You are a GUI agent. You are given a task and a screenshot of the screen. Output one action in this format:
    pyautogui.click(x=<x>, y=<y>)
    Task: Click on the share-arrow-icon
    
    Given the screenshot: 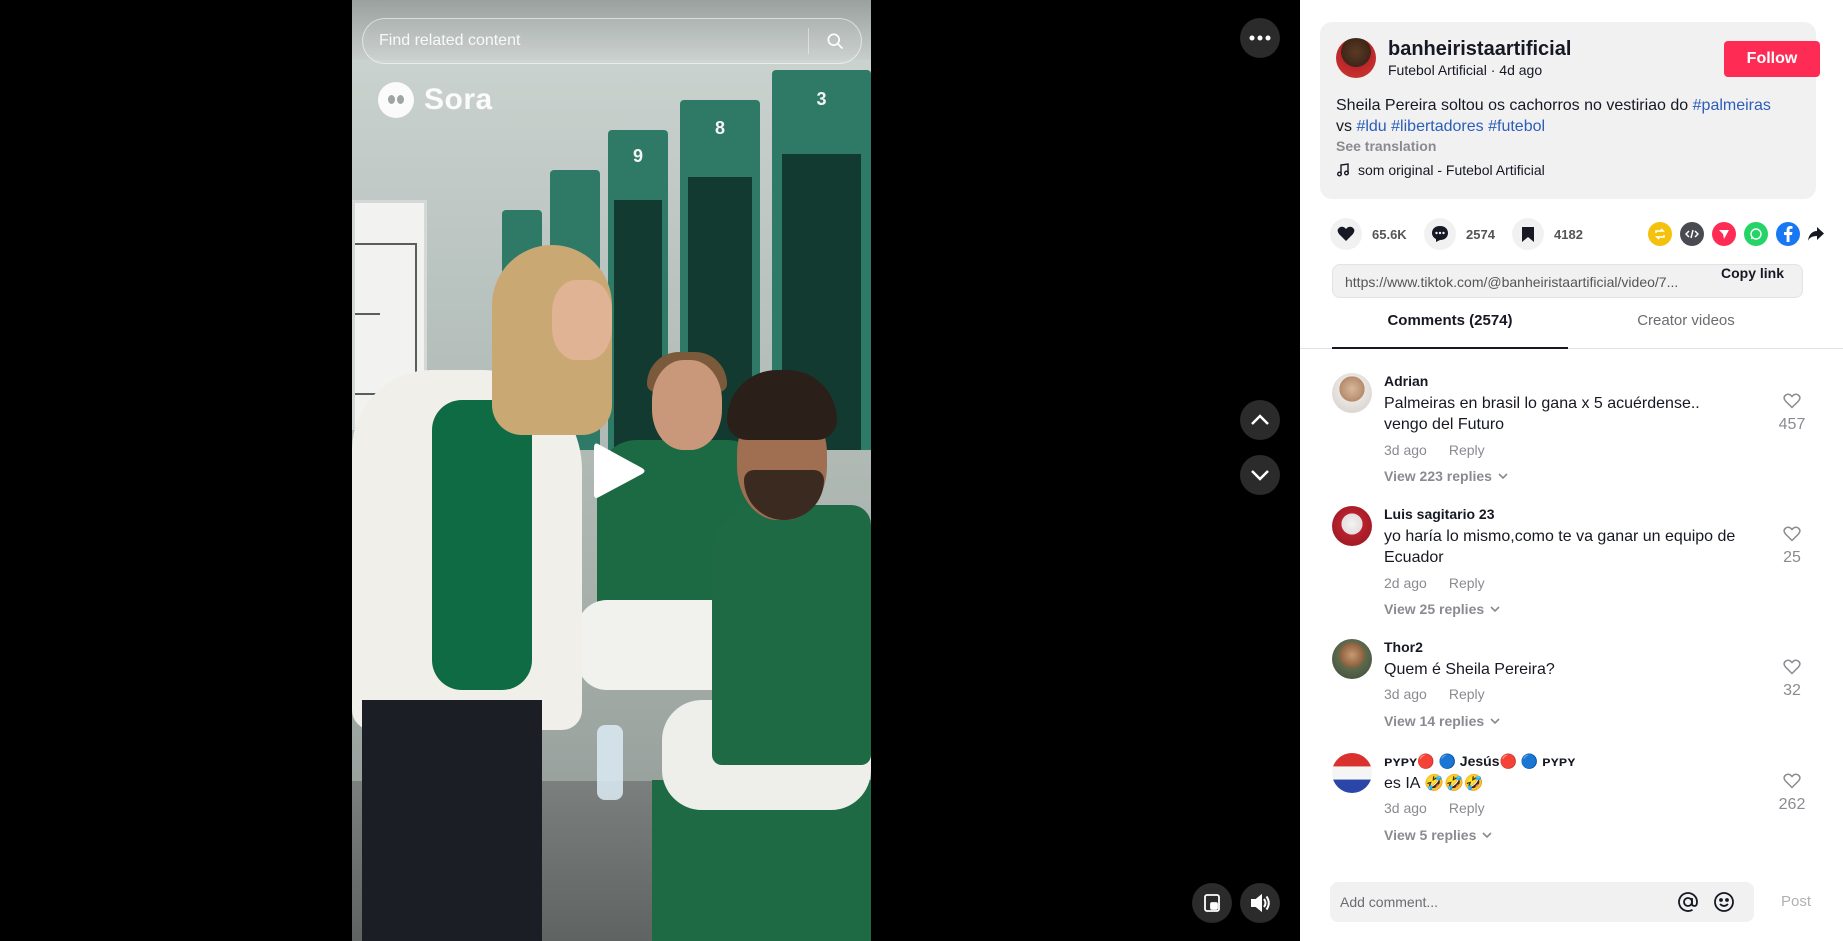 What is the action you would take?
    pyautogui.click(x=1816, y=234)
    